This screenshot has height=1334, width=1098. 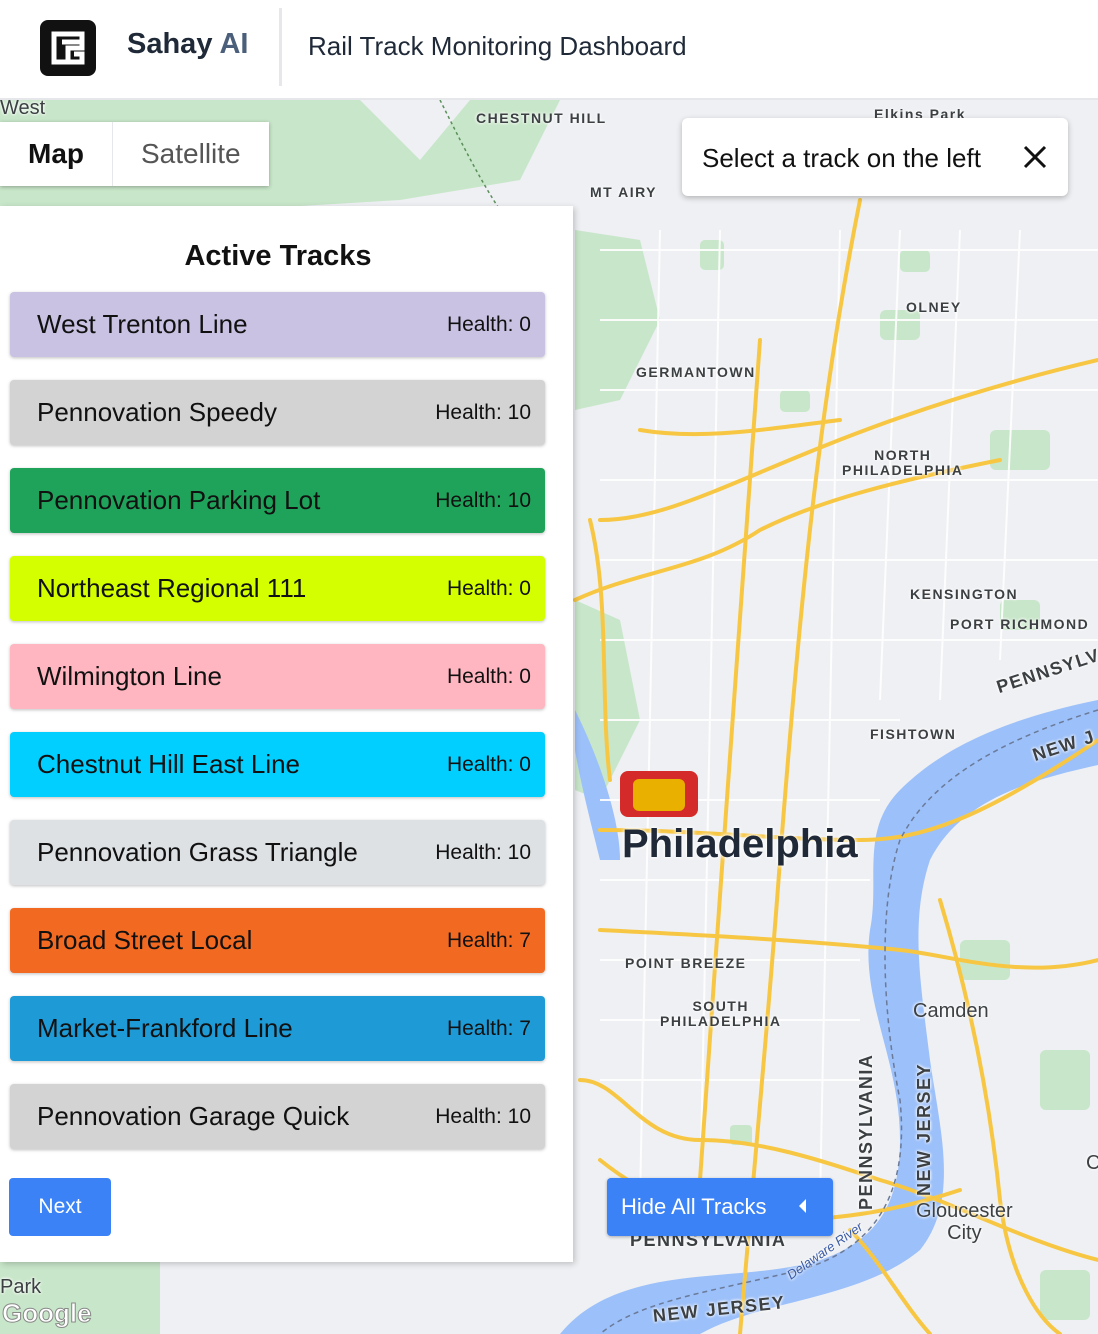 What do you see at coordinates (197, 852) in the screenshot?
I see `track-name: Pennovation Grass Triangle` at bounding box center [197, 852].